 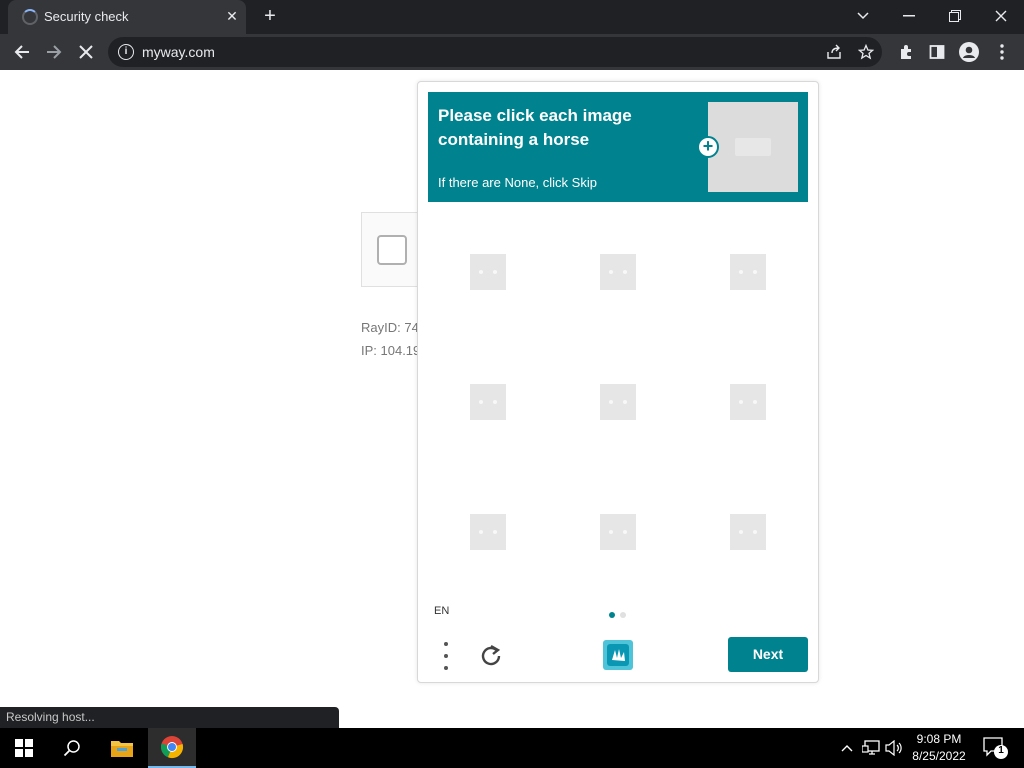 What do you see at coordinates (1001, 16) in the screenshot?
I see `close-window-icon` at bounding box center [1001, 16].